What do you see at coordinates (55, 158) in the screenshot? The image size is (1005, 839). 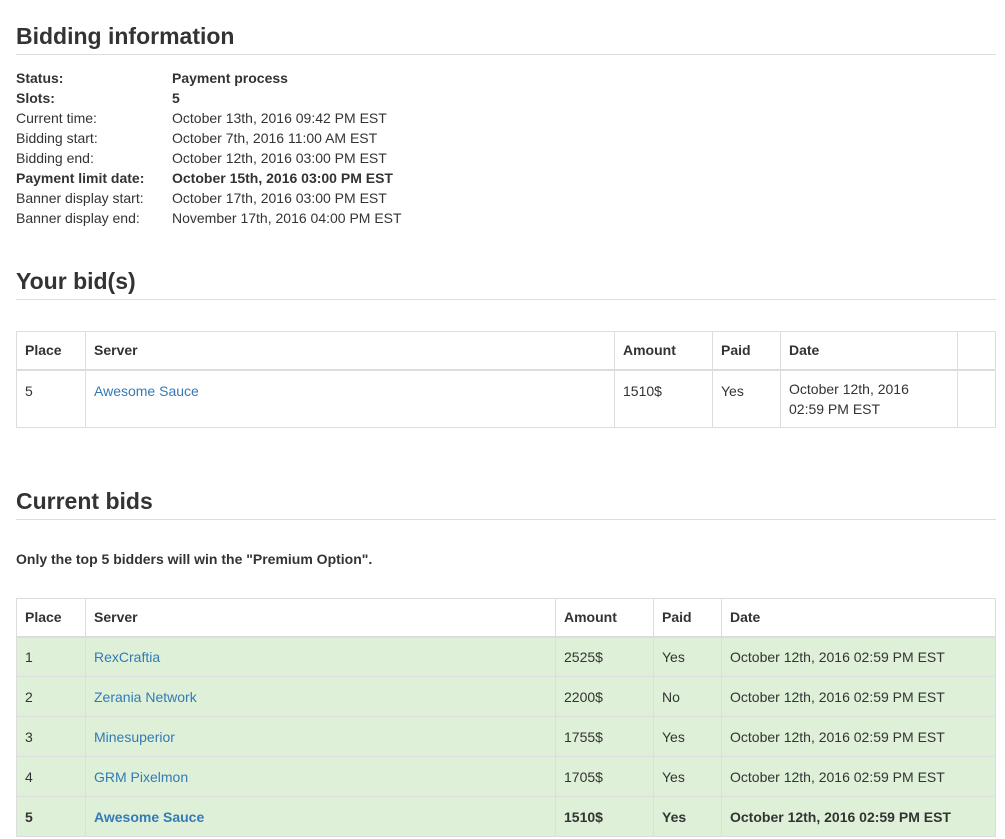 I see `info-label: Bidding end:` at bounding box center [55, 158].